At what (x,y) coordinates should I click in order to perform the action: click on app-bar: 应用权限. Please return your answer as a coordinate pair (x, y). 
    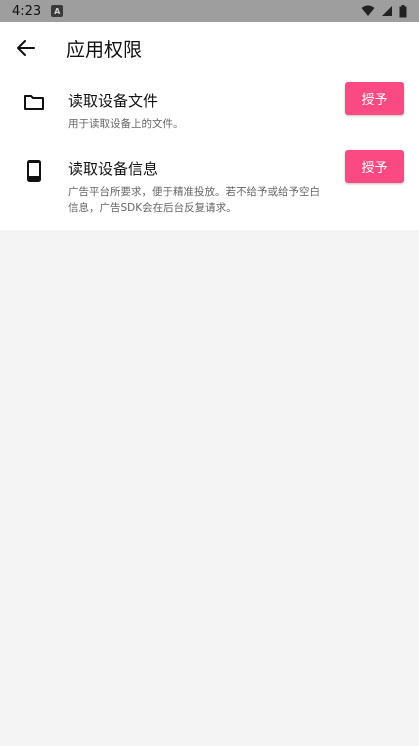
    Looking at the image, I should click on (209, 48).